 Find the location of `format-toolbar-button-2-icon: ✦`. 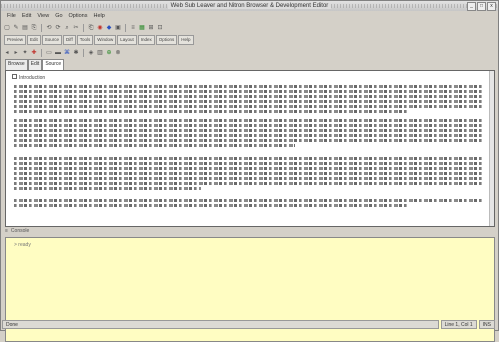

format-toolbar-button-2-icon: ✦ is located at coordinates (25, 53).